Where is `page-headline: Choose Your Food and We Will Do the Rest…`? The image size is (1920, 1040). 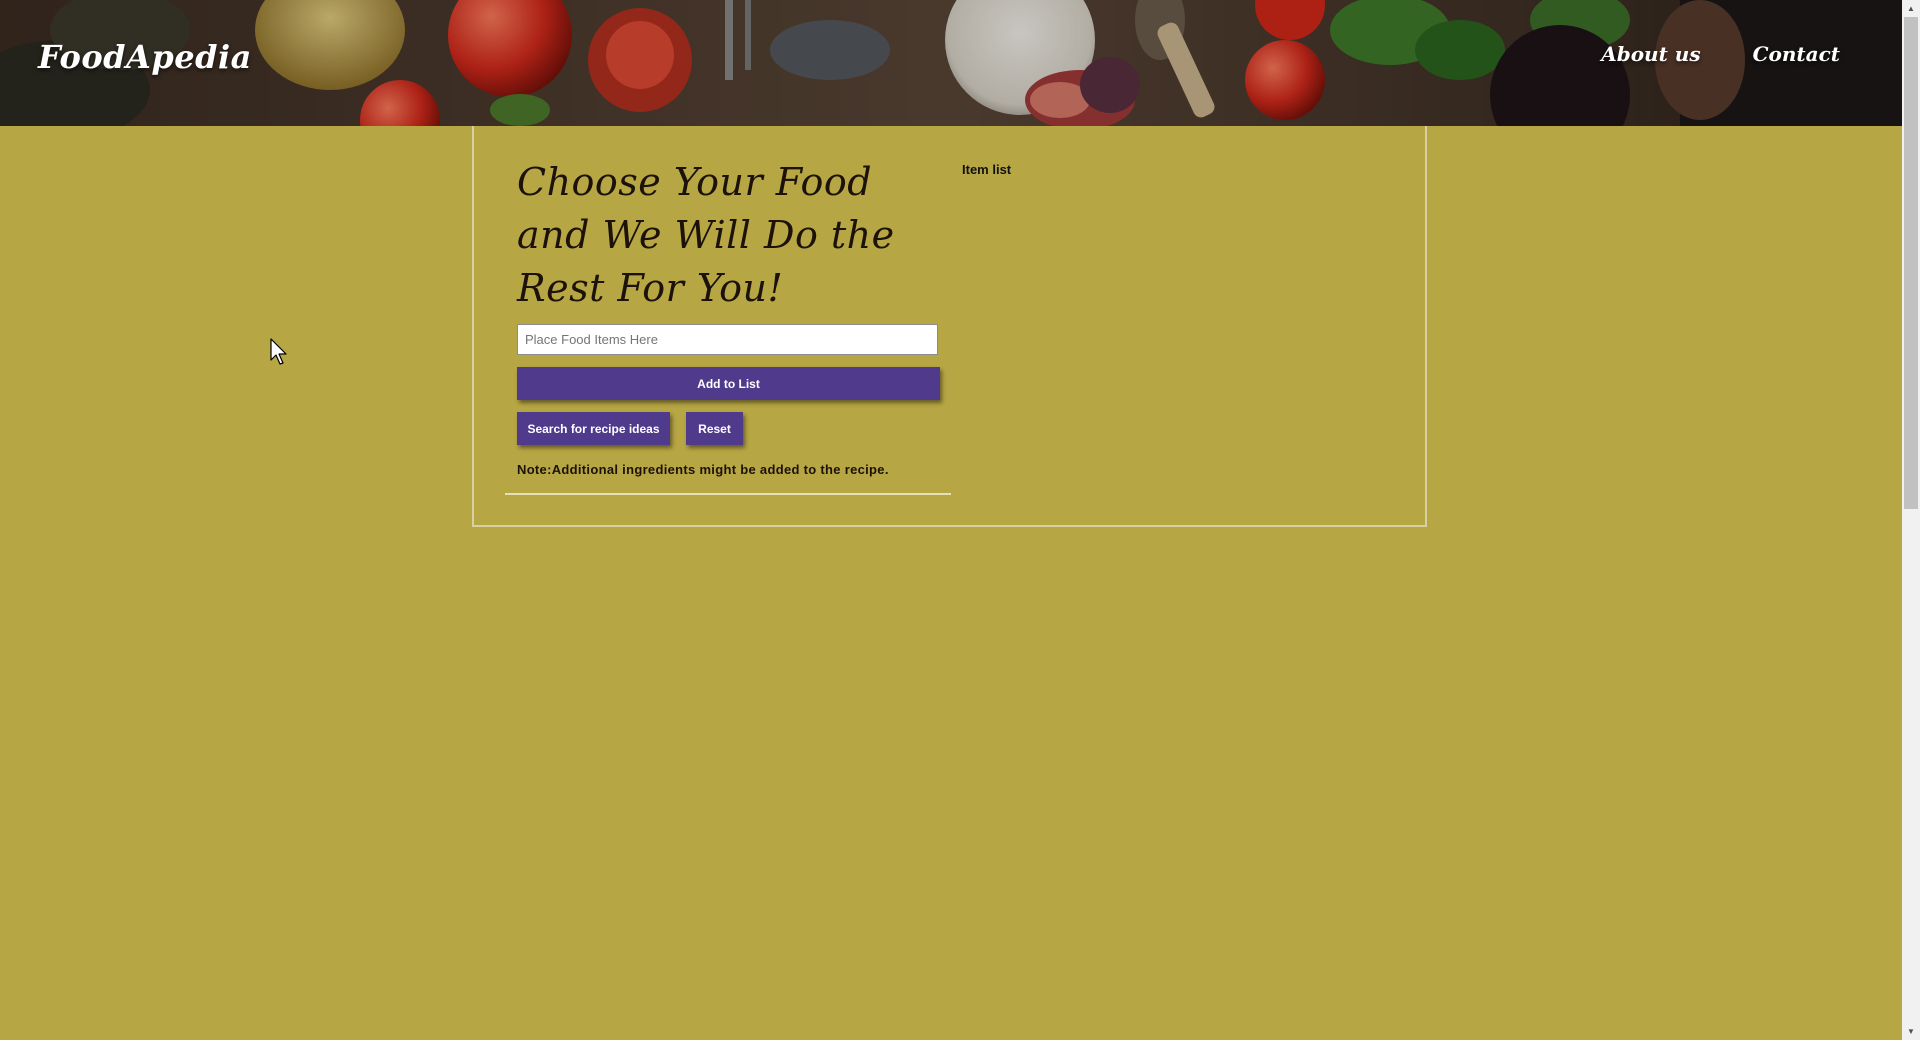
page-headline: Choose Your Food and We Will Do the Rest… is located at coordinates (706, 235).